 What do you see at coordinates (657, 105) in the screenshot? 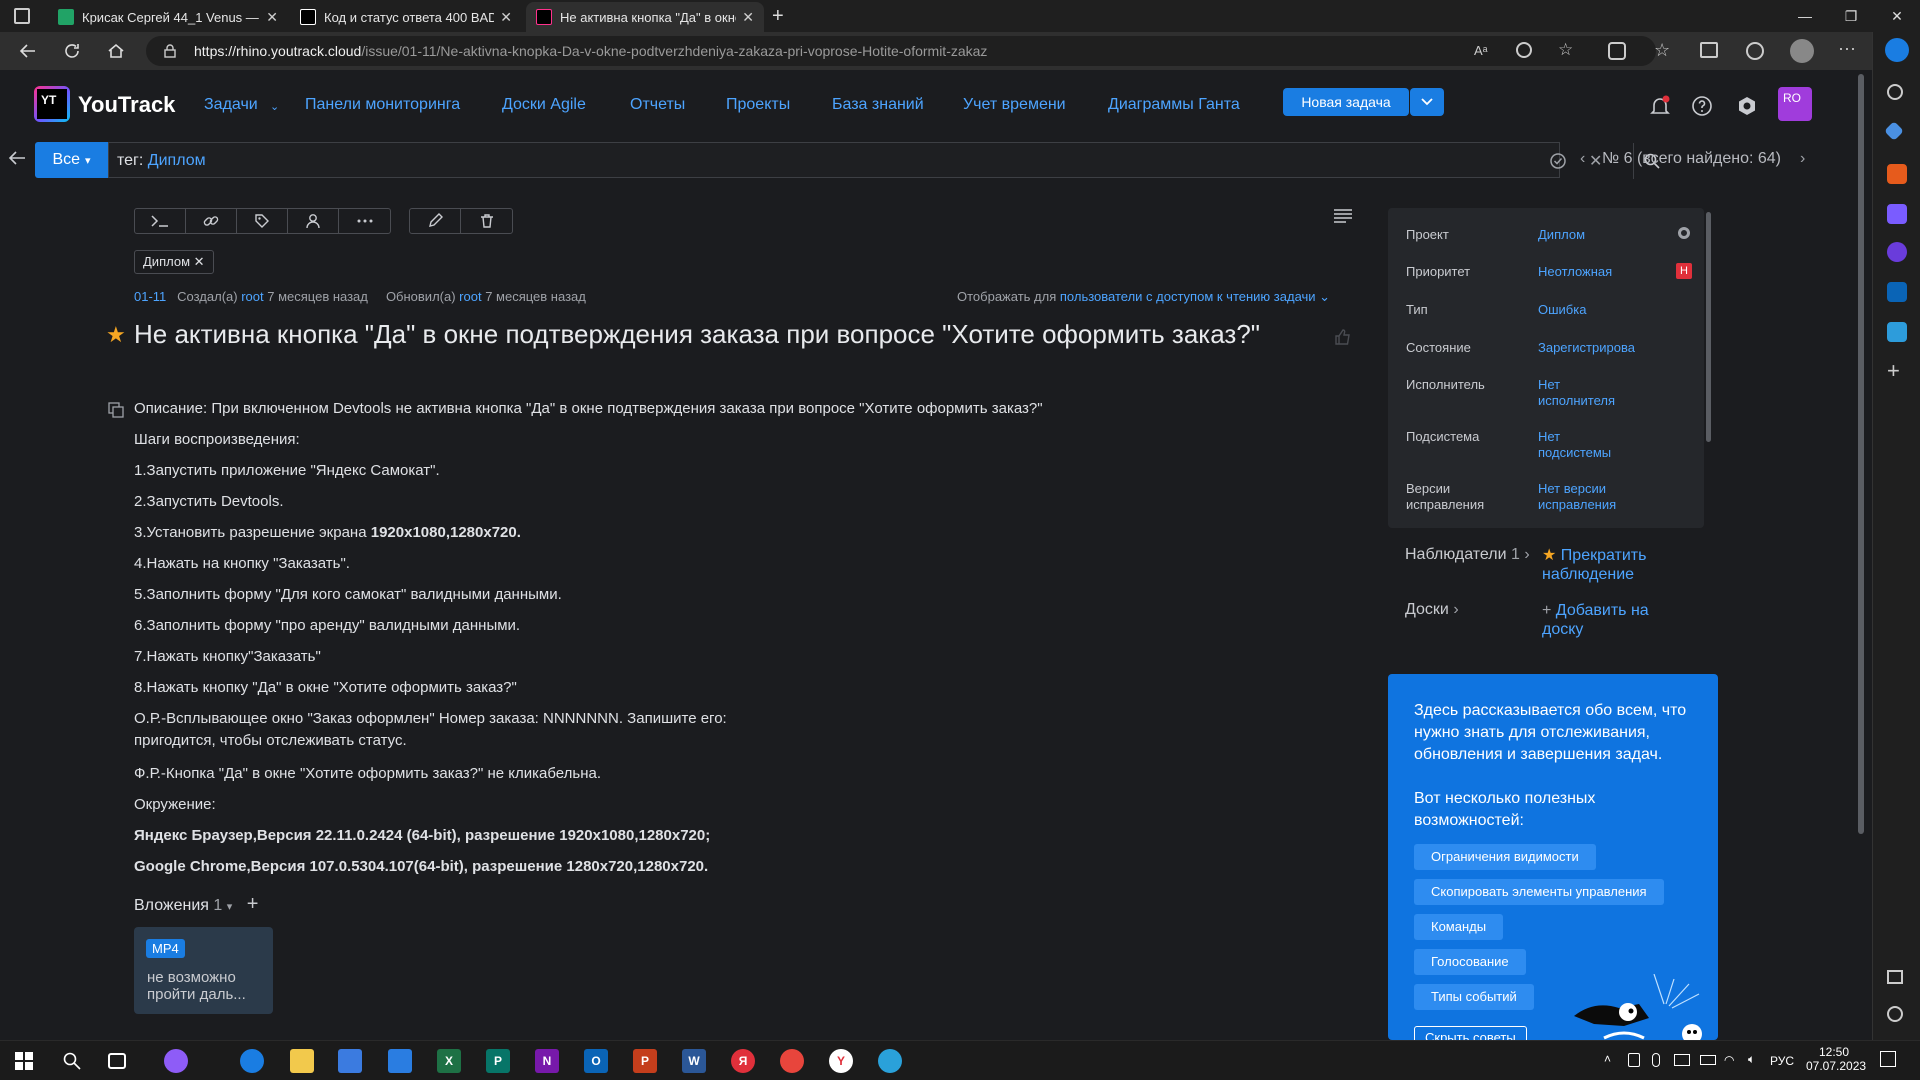
I see `nav-reports: Отчеты` at bounding box center [657, 105].